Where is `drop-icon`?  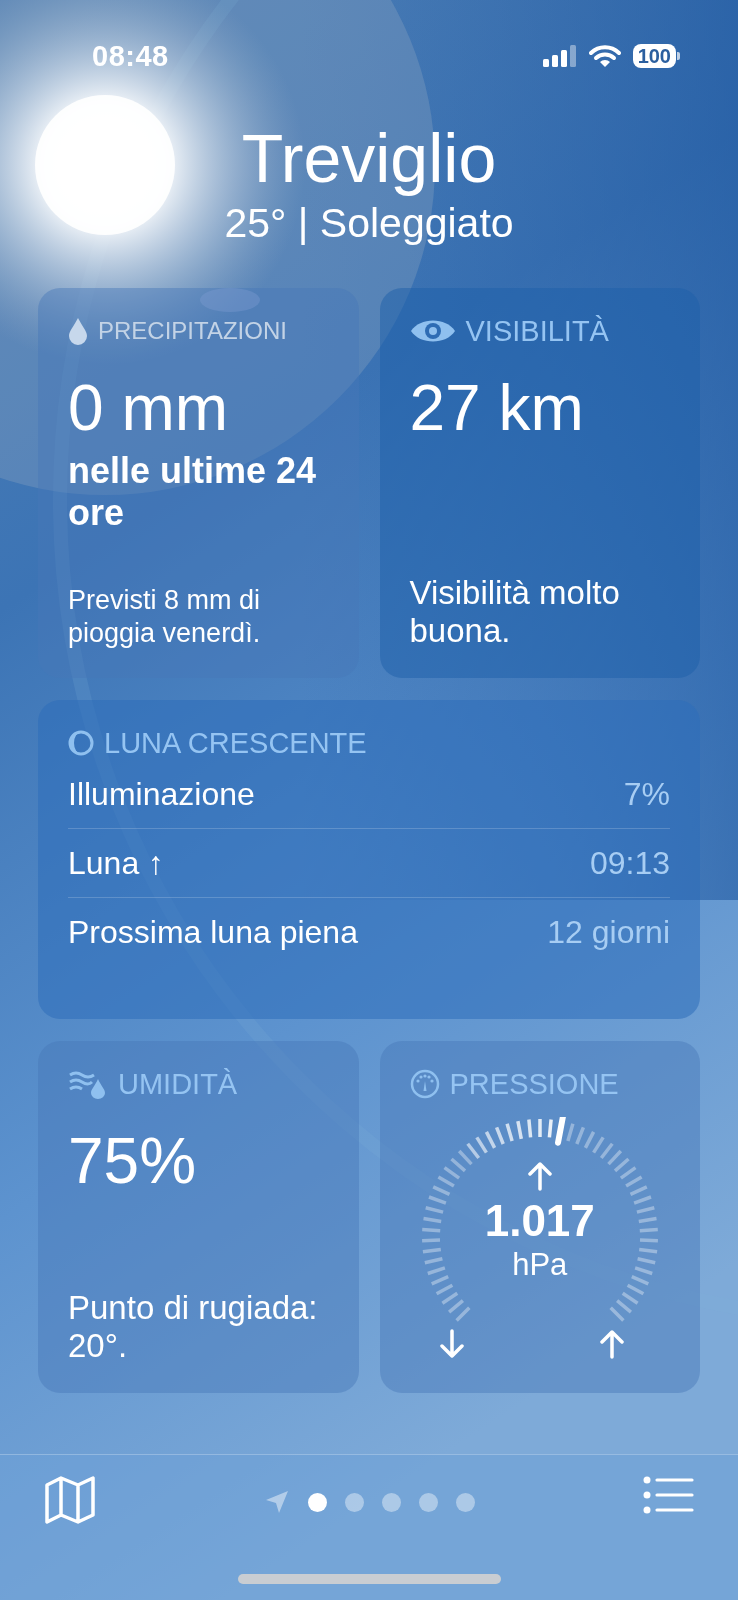
drop-icon is located at coordinates (78, 331).